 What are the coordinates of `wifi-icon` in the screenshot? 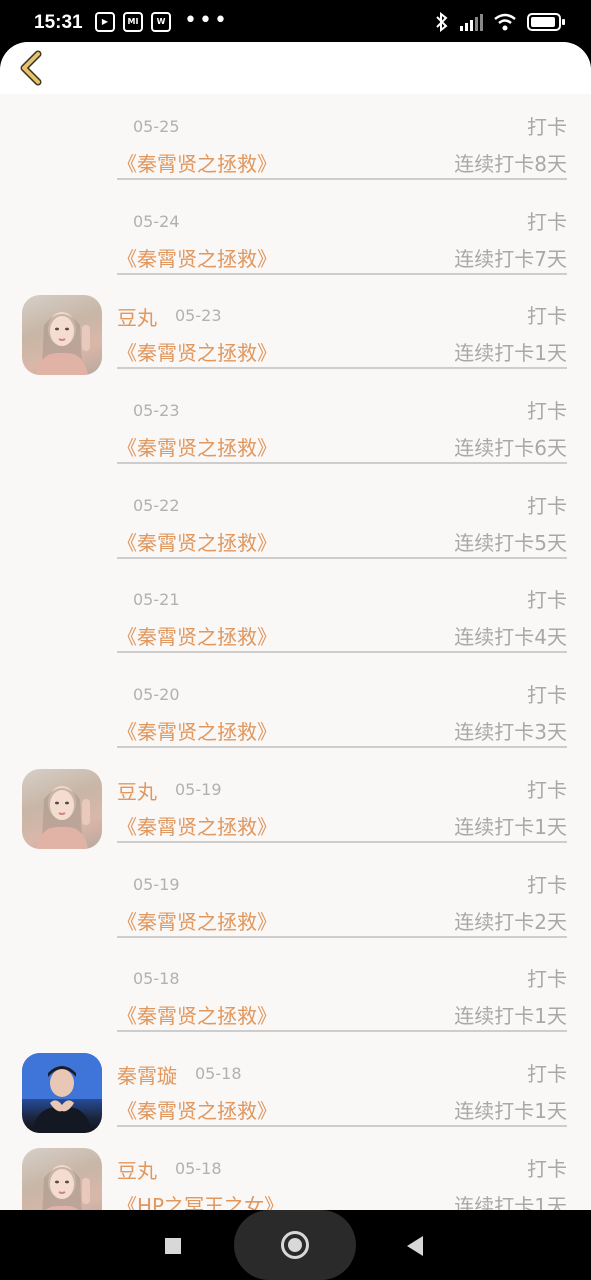 It's located at (505, 22).